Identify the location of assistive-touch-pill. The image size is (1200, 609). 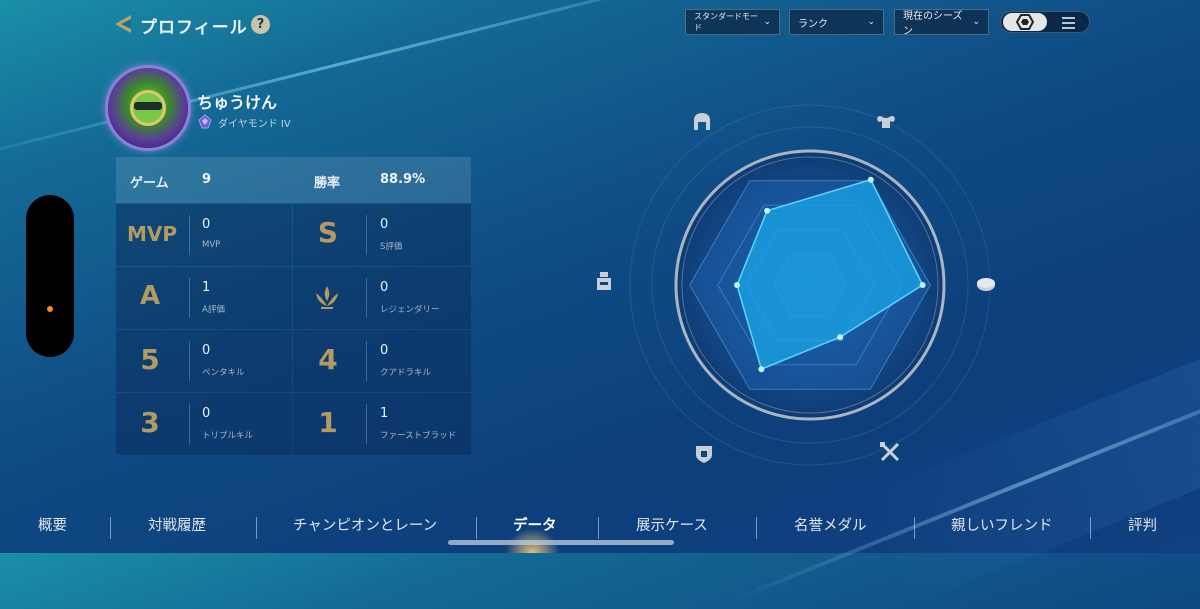
(50, 276).